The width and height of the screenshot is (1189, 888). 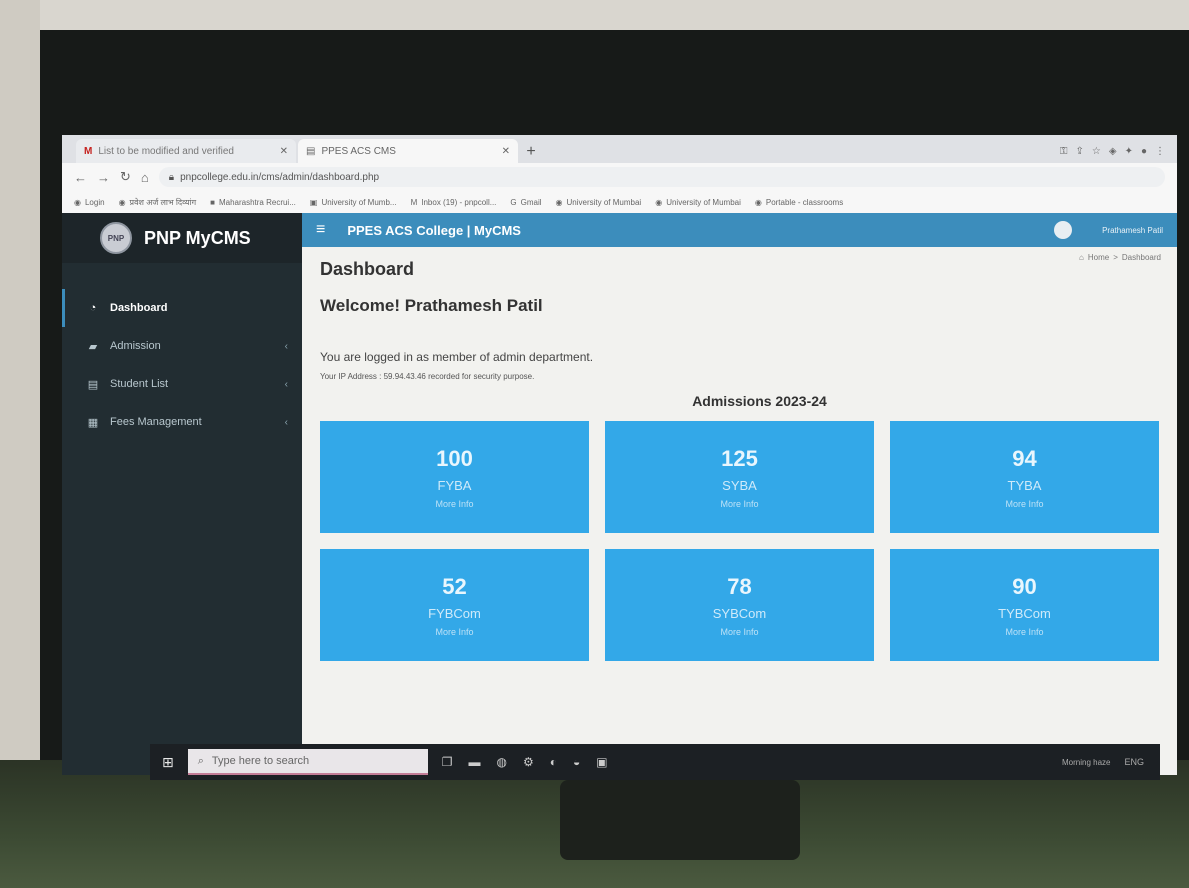 I want to click on browser-tab-2: ▤ PPES ACS CMS ✕, so click(x=408, y=151).